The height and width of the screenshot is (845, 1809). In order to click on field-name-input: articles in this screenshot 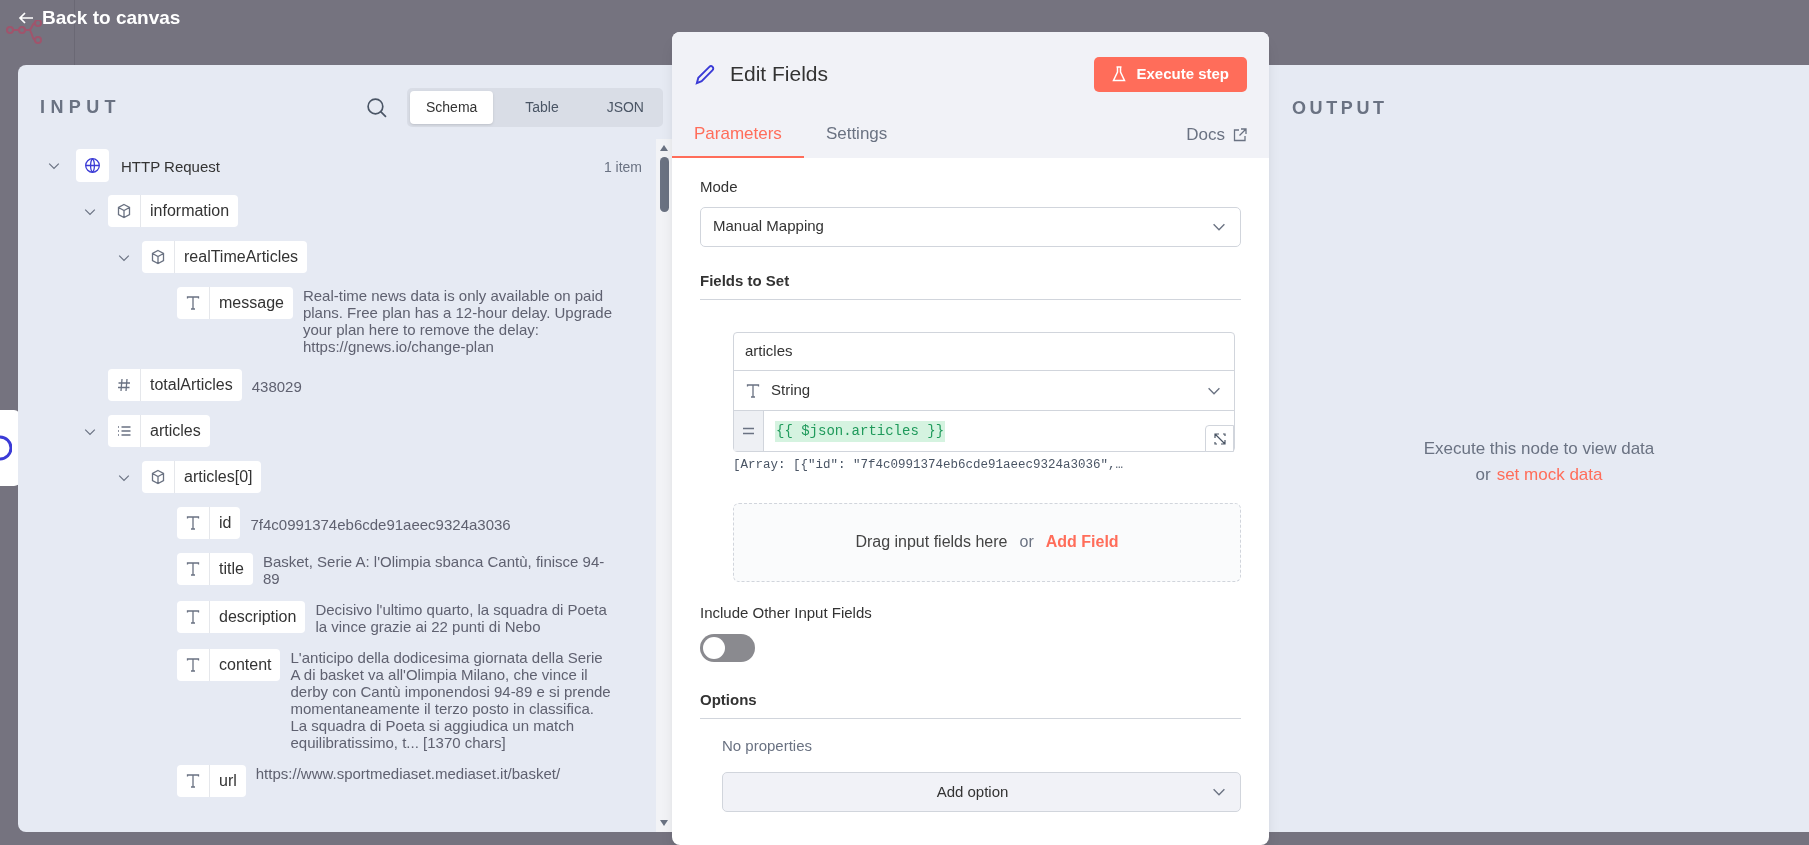, I will do `click(984, 352)`.